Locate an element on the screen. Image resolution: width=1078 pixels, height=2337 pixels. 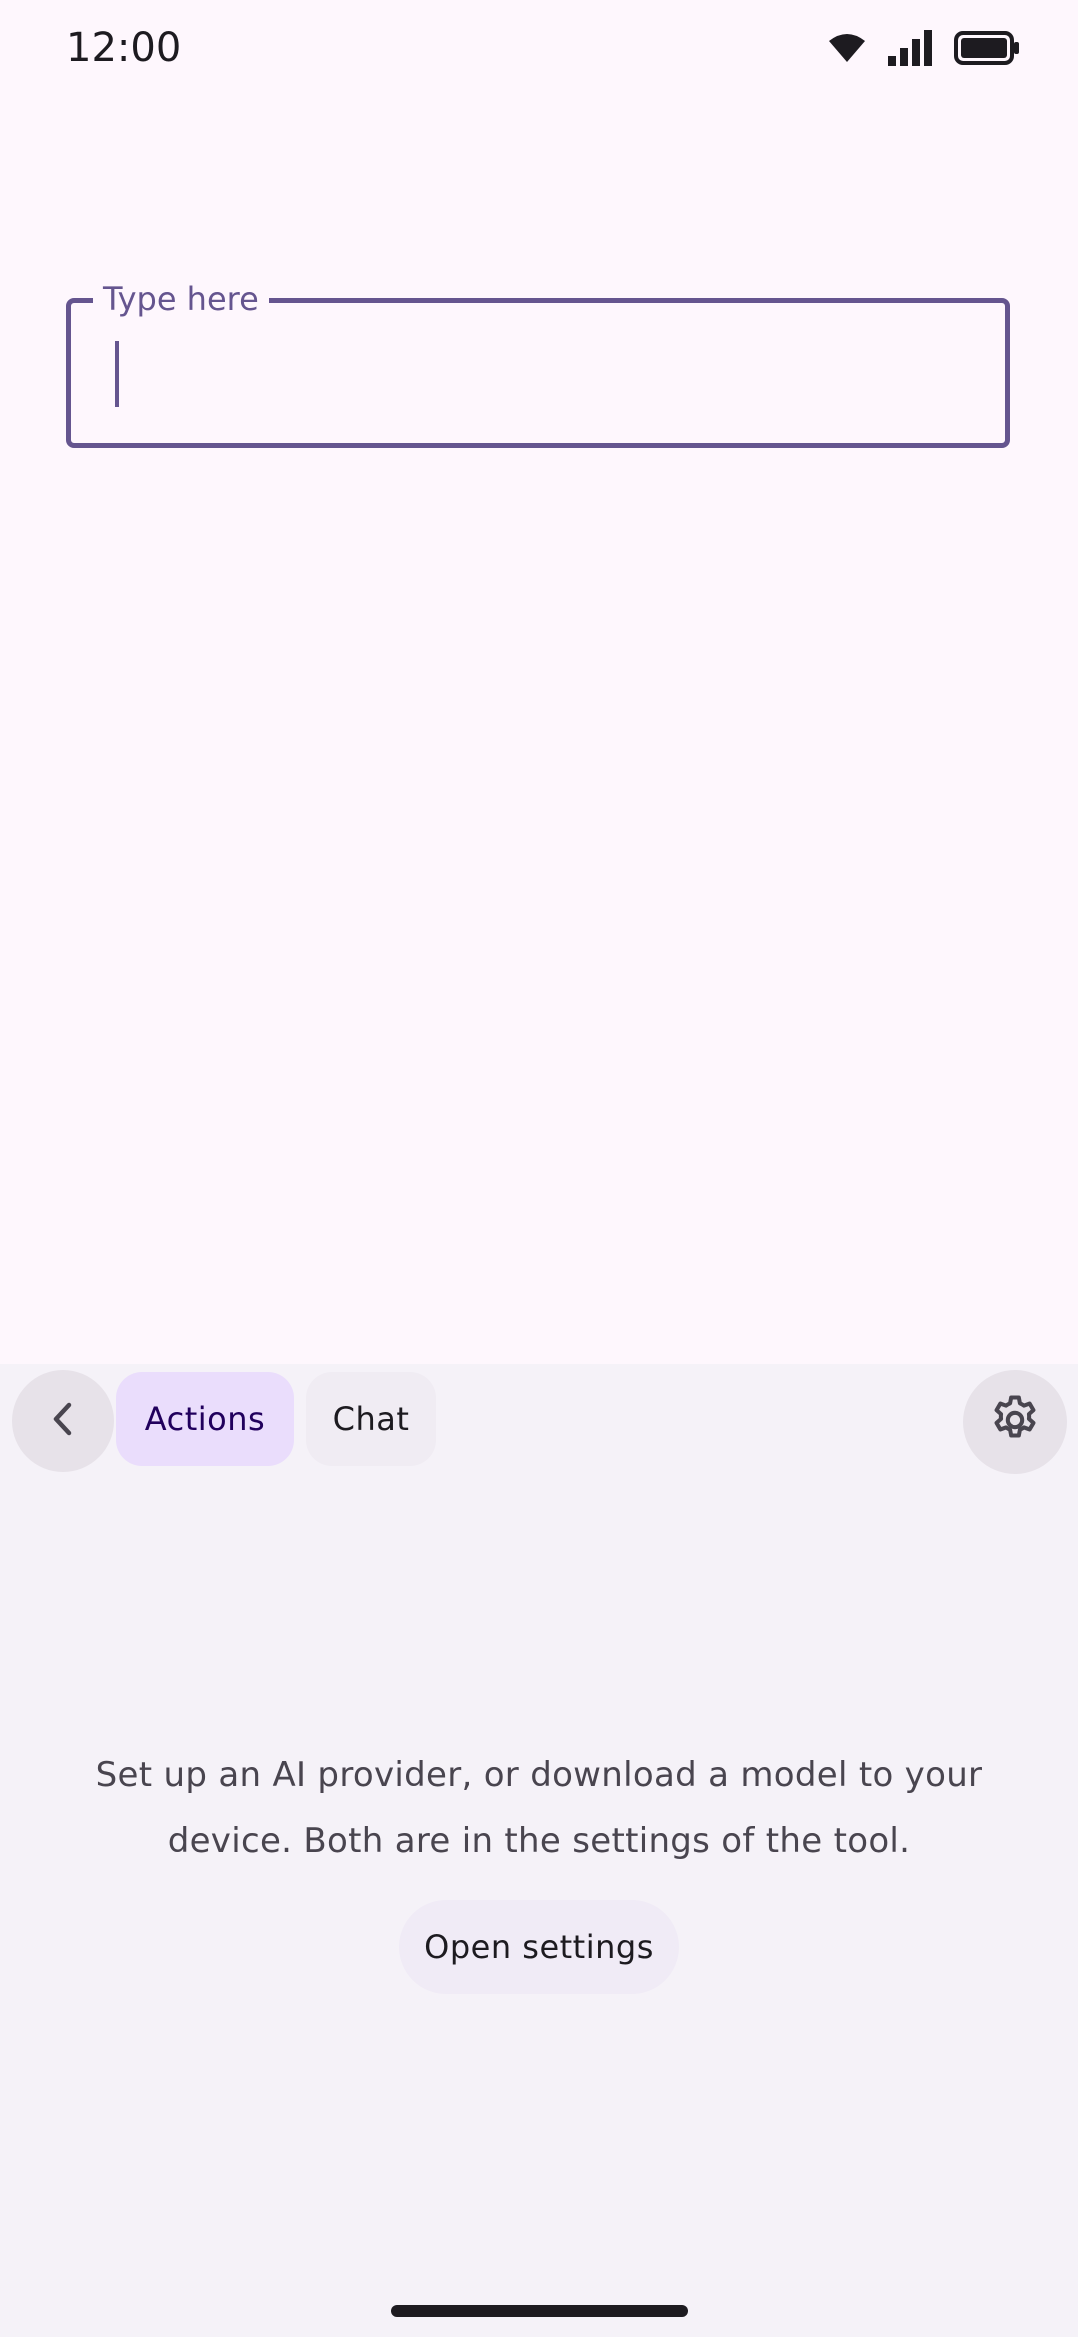
status-bar: 12:00 is located at coordinates (539, 48).